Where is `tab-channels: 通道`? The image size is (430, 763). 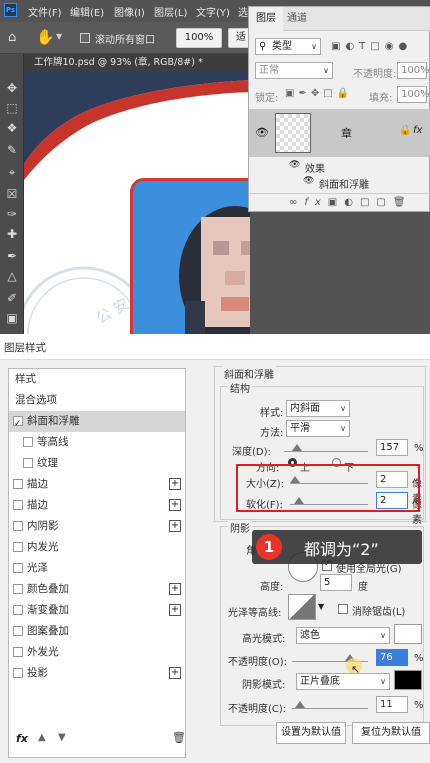
tab-channels: 通道 is located at coordinates (297, 19).